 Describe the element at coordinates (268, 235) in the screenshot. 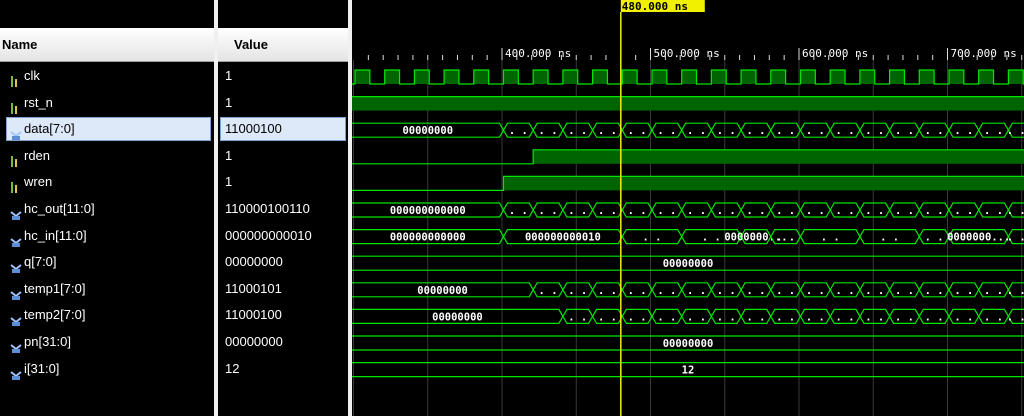

I see `signal-value-text: 000000000010` at that location.